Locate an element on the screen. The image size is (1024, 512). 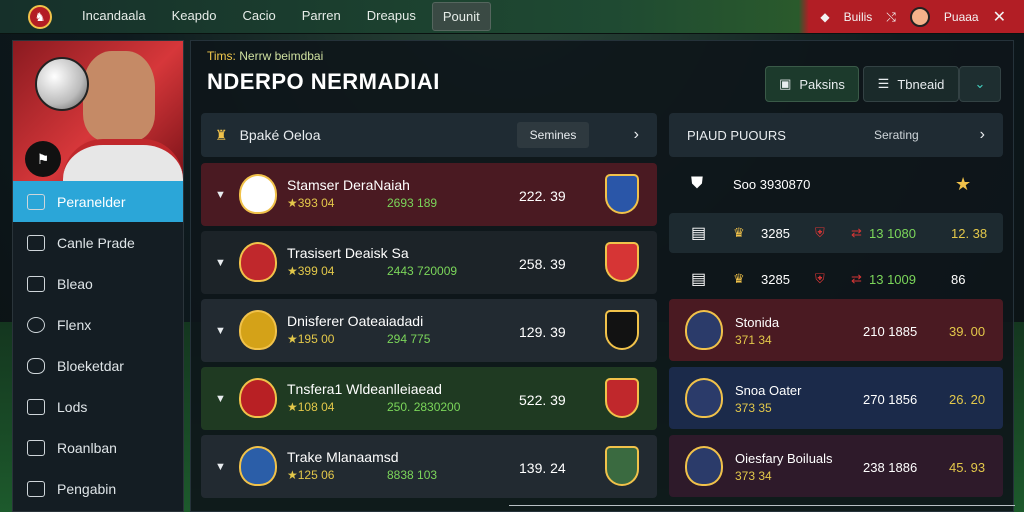
monitor-icon is located at coordinates (36, 283).